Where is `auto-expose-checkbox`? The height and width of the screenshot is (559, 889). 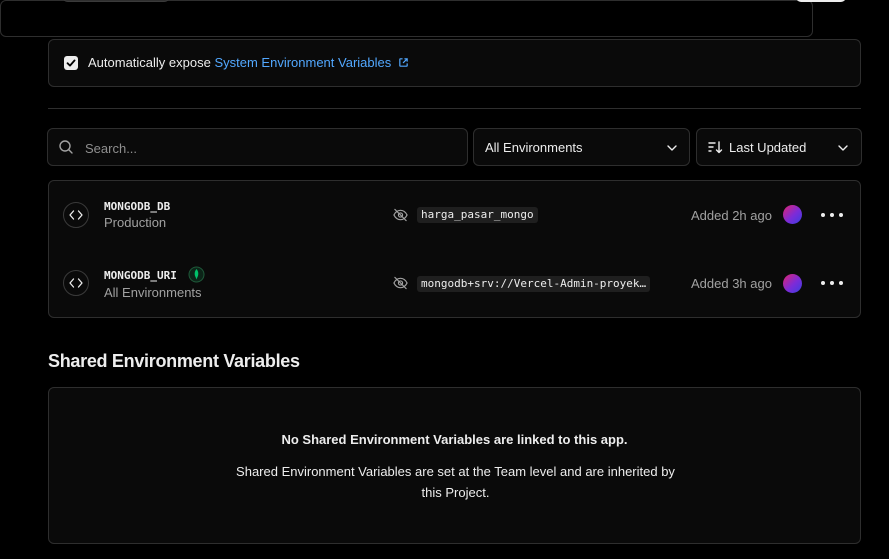 auto-expose-checkbox is located at coordinates (71, 63).